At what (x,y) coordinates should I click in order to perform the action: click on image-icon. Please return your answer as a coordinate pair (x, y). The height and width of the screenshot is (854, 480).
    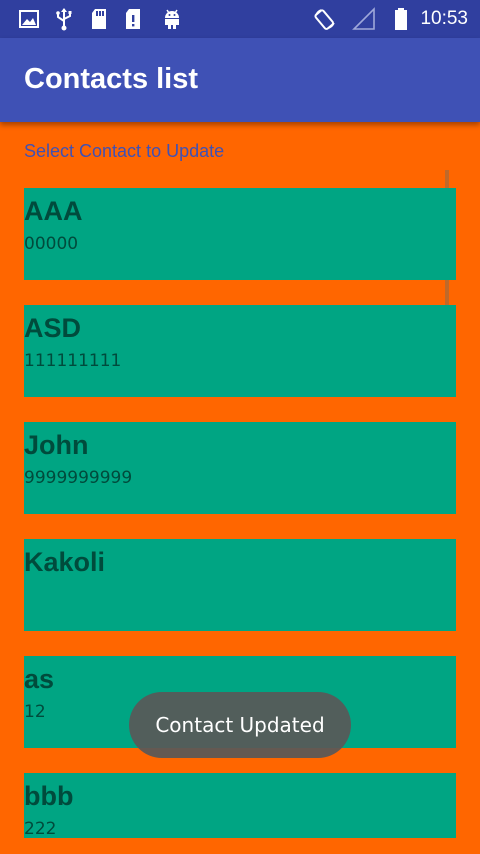
    Looking at the image, I should click on (29, 19).